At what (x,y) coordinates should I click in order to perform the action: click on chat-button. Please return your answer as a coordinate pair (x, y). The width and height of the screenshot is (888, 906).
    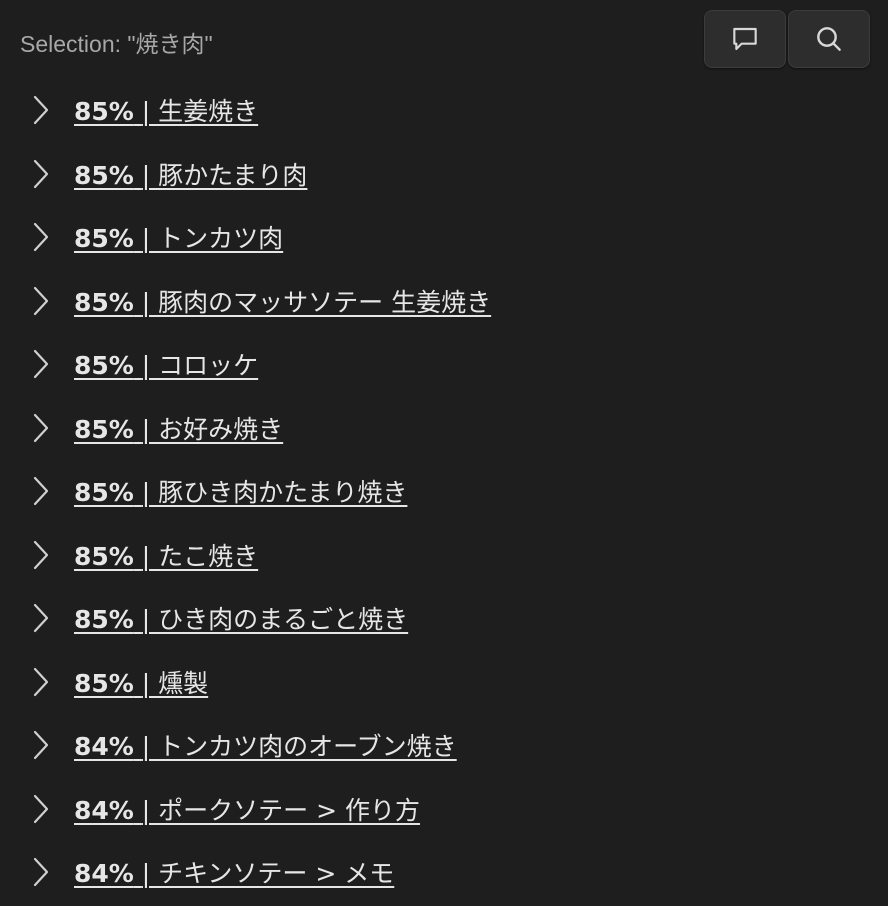
    Looking at the image, I should click on (745, 39).